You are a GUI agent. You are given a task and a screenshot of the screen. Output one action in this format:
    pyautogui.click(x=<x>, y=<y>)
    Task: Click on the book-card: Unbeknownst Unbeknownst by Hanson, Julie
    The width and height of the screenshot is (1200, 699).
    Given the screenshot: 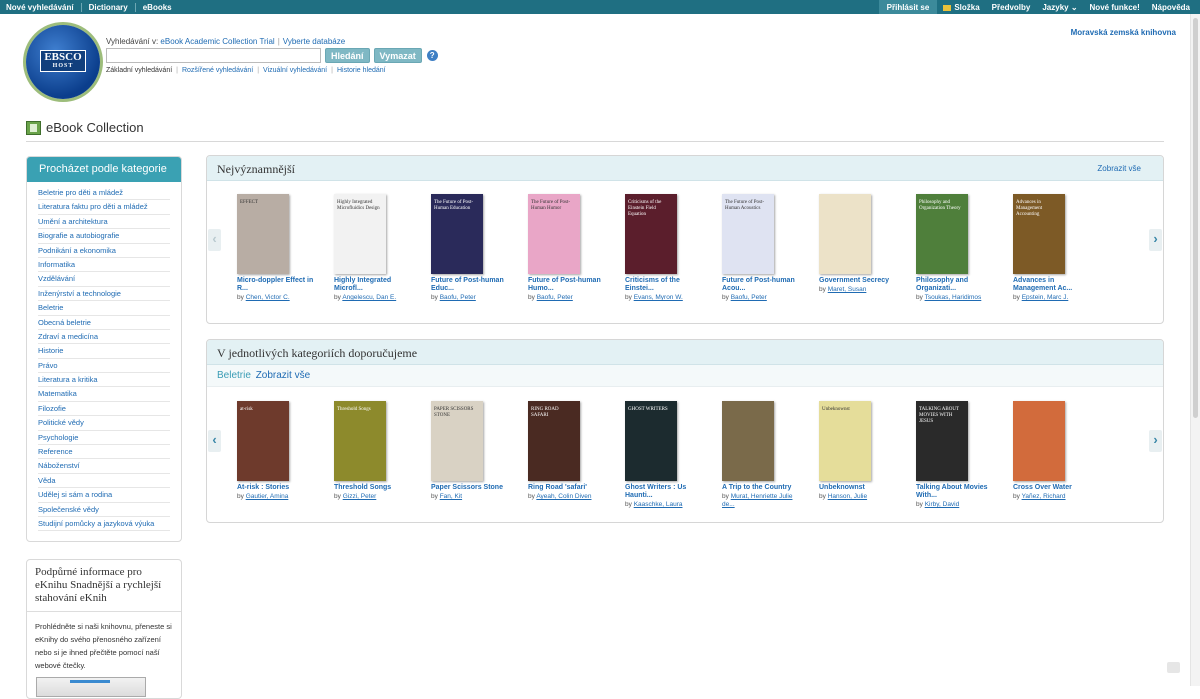 What is the action you would take?
    pyautogui.click(x=860, y=451)
    